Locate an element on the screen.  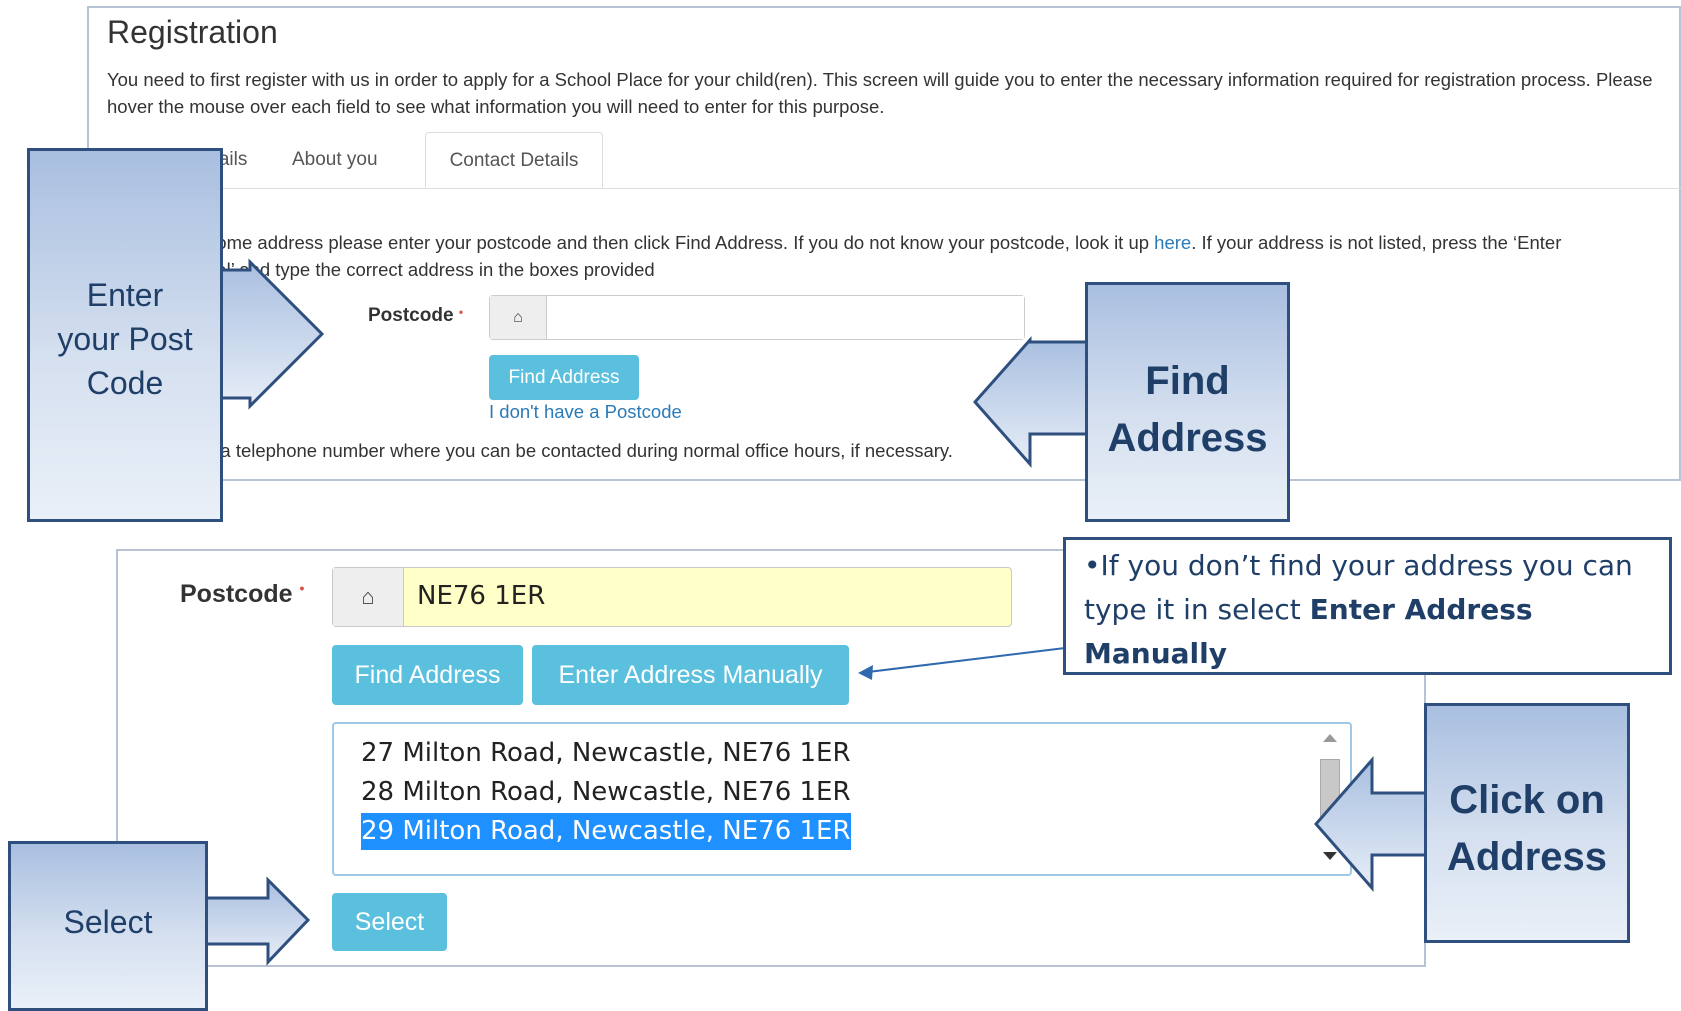
callout-find-address: Find Address is located at coordinates (1187, 402).